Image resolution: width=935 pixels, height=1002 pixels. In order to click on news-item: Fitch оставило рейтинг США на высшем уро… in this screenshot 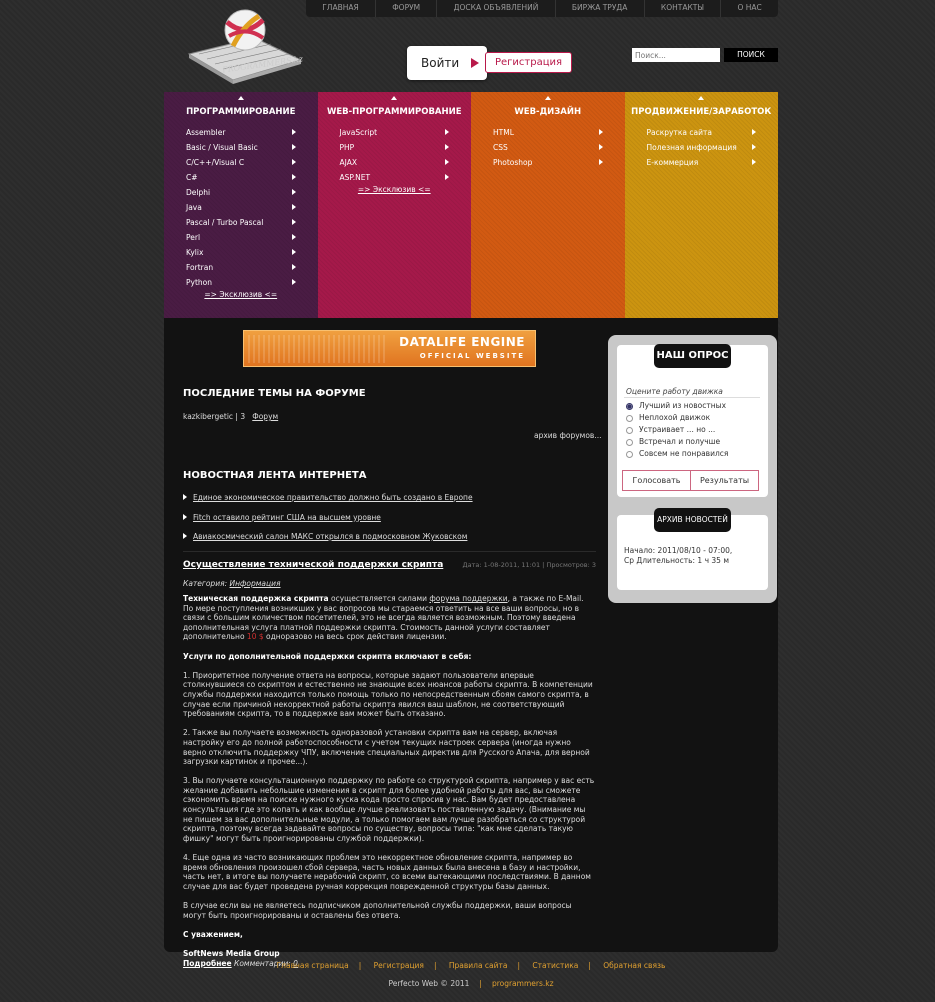, I will do `click(328, 518)`.